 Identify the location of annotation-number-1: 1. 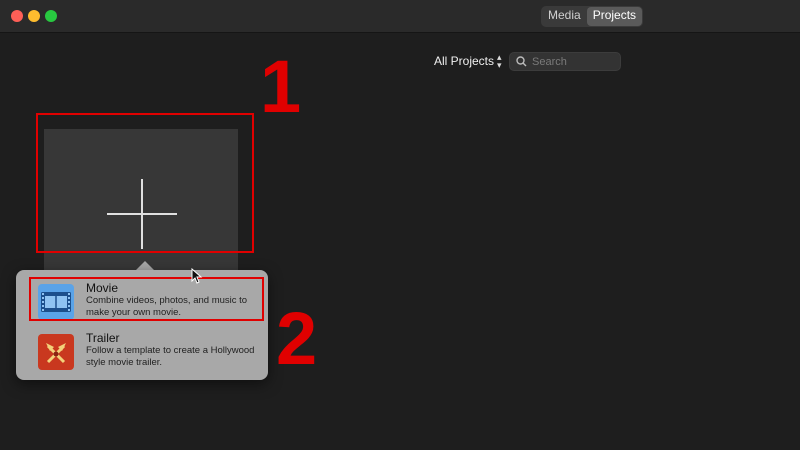
(281, 86).